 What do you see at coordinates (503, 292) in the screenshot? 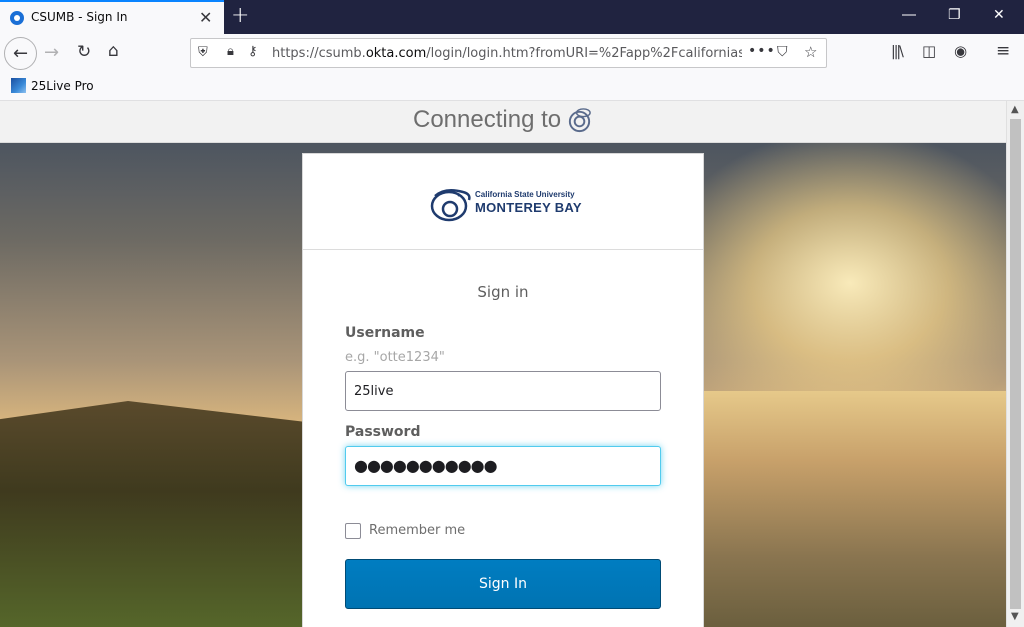
I see `signin-heading: Sign in` at bounding box center [503, 292].